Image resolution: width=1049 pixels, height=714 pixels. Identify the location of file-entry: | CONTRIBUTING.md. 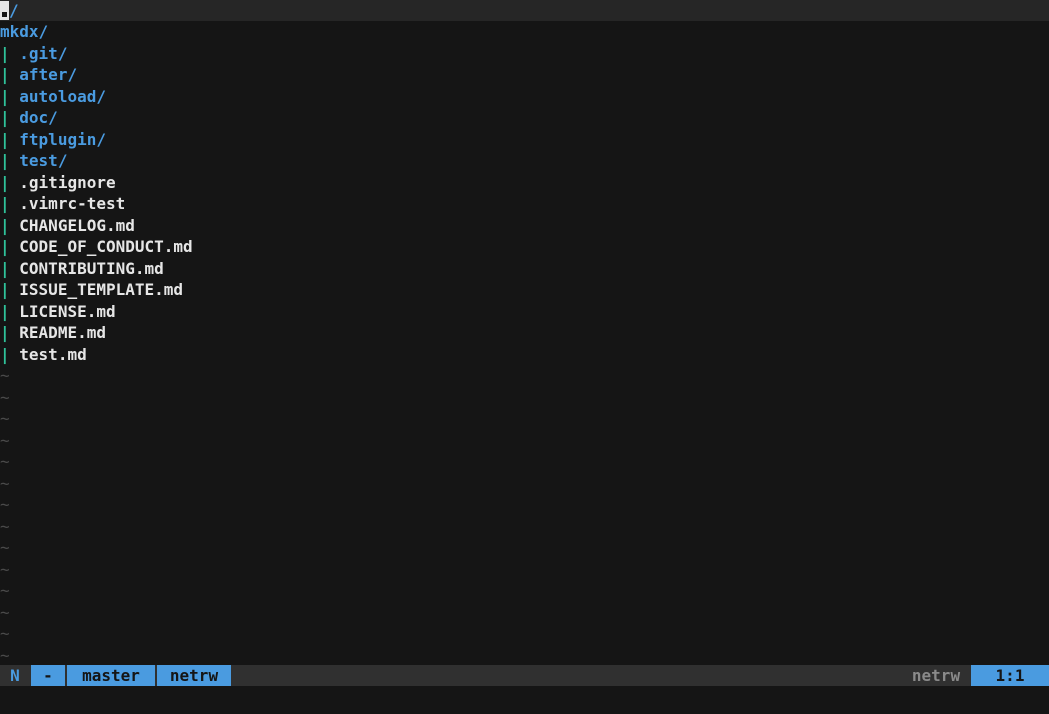
(524, 269).